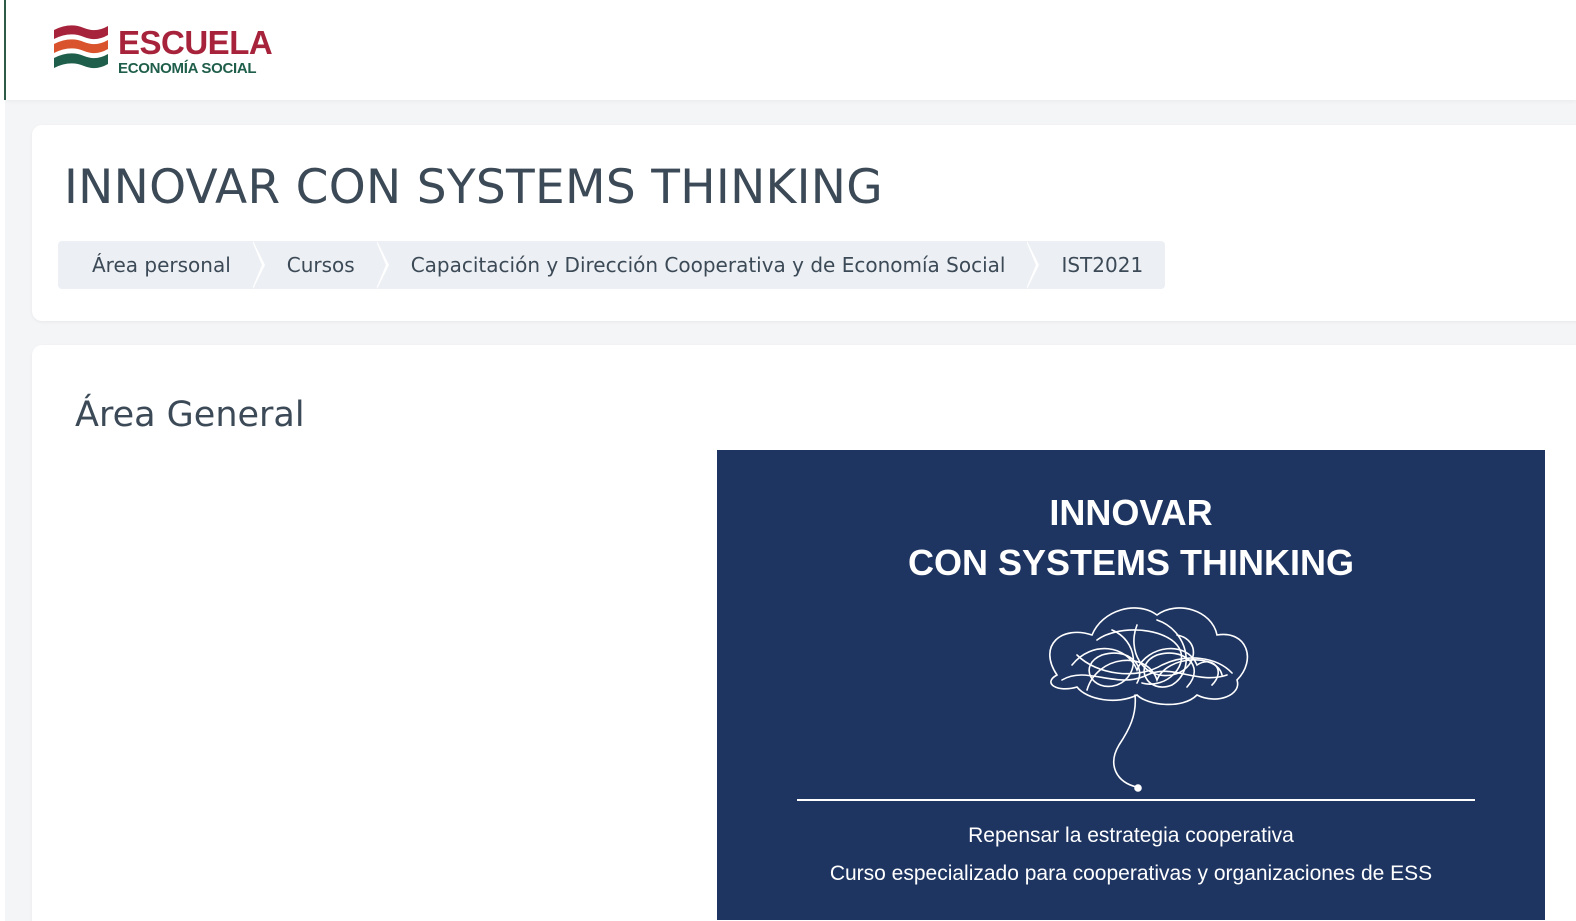 This screenshot has height=921, width=1576. Describe the element at coordinates (1096, 265) in the screenshot. I see `breadcrumb-item-course: IST2021` at that location.